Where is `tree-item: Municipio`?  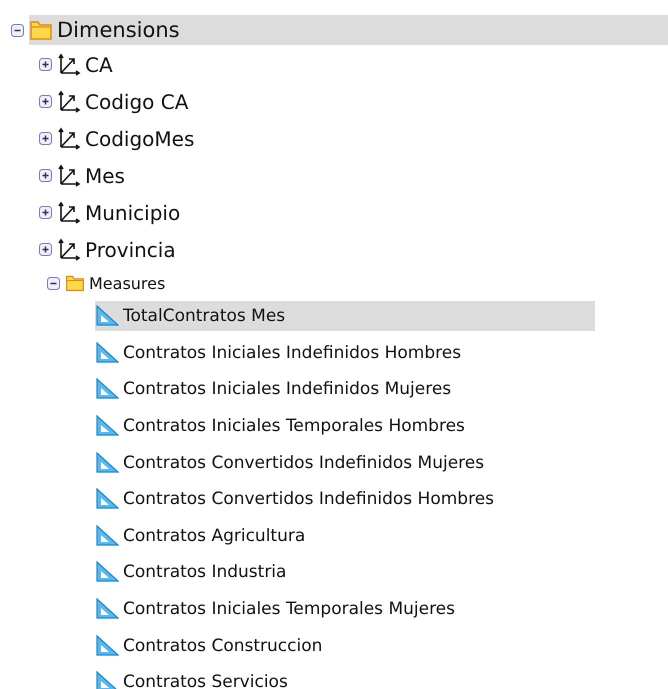
tree-item: Municipio is located at coordinates (307, 213).